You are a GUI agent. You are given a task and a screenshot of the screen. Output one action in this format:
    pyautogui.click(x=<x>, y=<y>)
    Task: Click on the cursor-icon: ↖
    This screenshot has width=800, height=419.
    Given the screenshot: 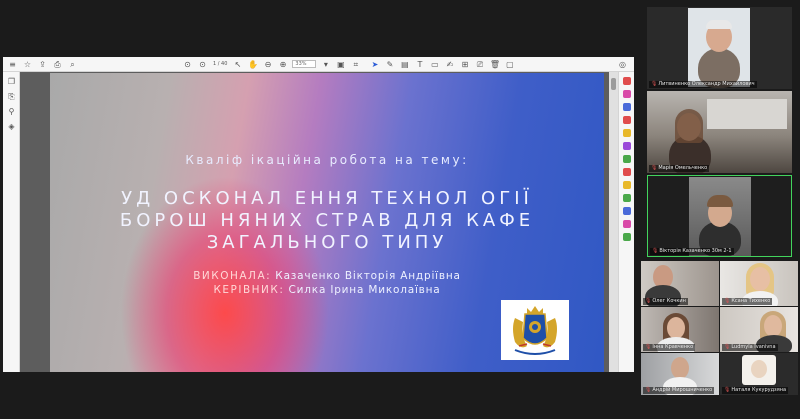 What is the action you would take?
    pyautogui.click(x=237, y=64)
    